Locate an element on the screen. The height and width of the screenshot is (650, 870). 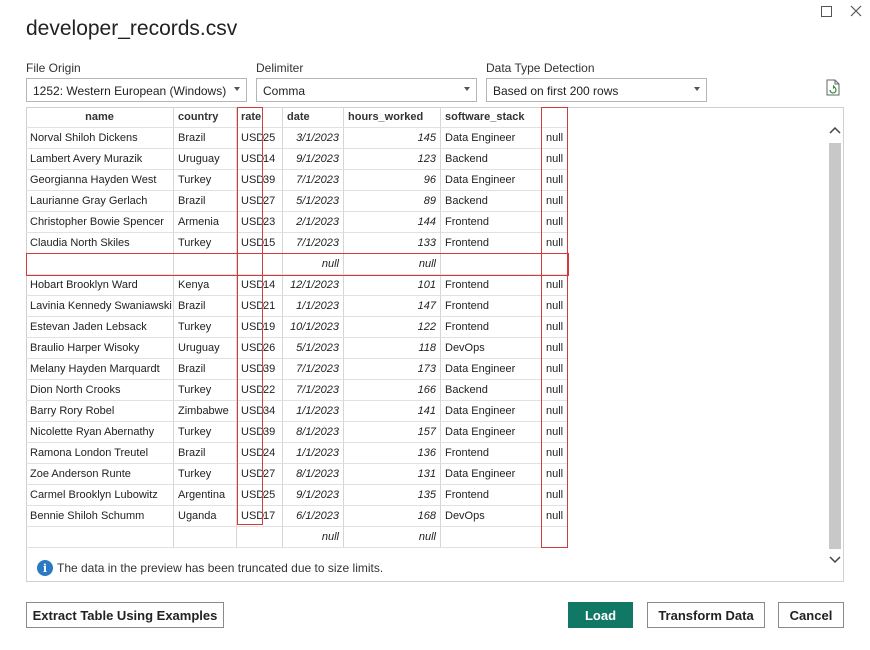
cell-date: 9/1/2023 is located at coordinates (313, 495).